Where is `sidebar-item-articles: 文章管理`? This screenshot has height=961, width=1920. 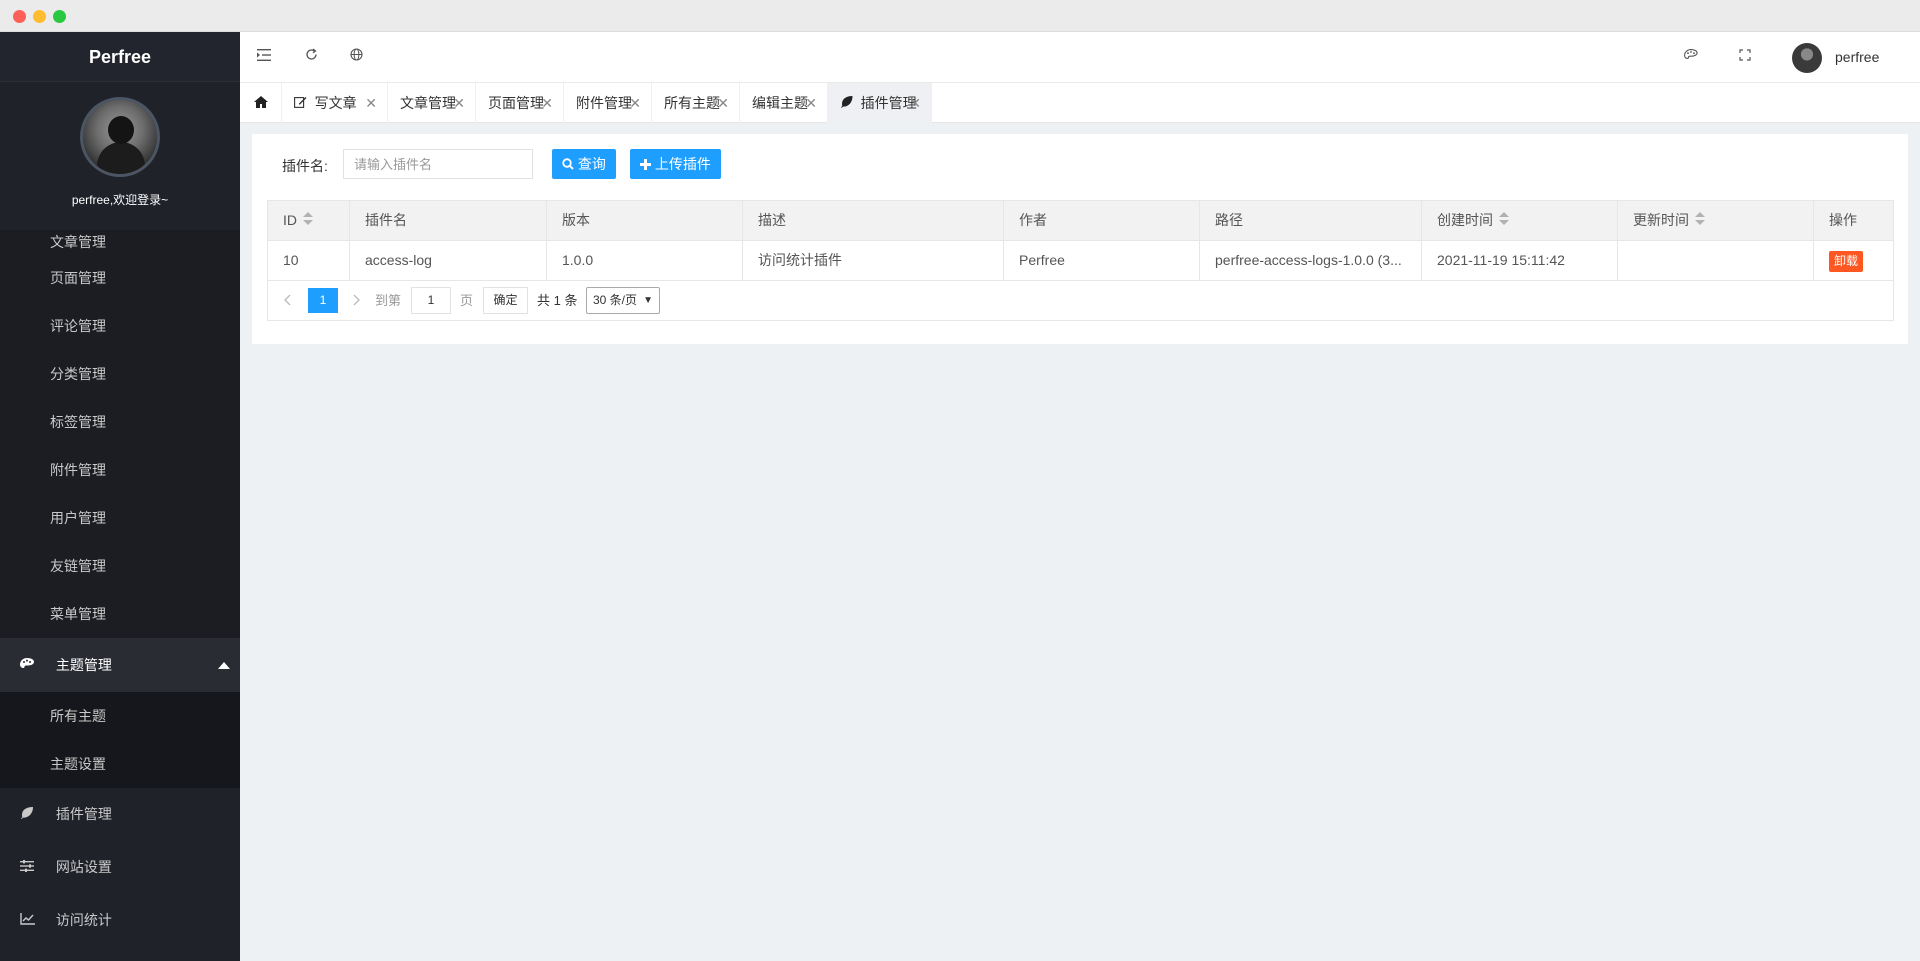
sidebar-item-articles: 文章管理 is located at coordinates (120, 242).